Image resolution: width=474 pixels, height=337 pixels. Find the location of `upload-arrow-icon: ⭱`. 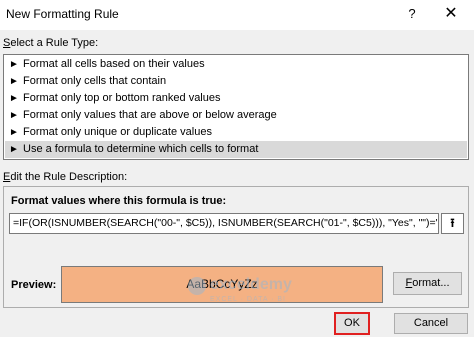

upload-arrow-icon: ⭱ is located at coordinates (452, 223).